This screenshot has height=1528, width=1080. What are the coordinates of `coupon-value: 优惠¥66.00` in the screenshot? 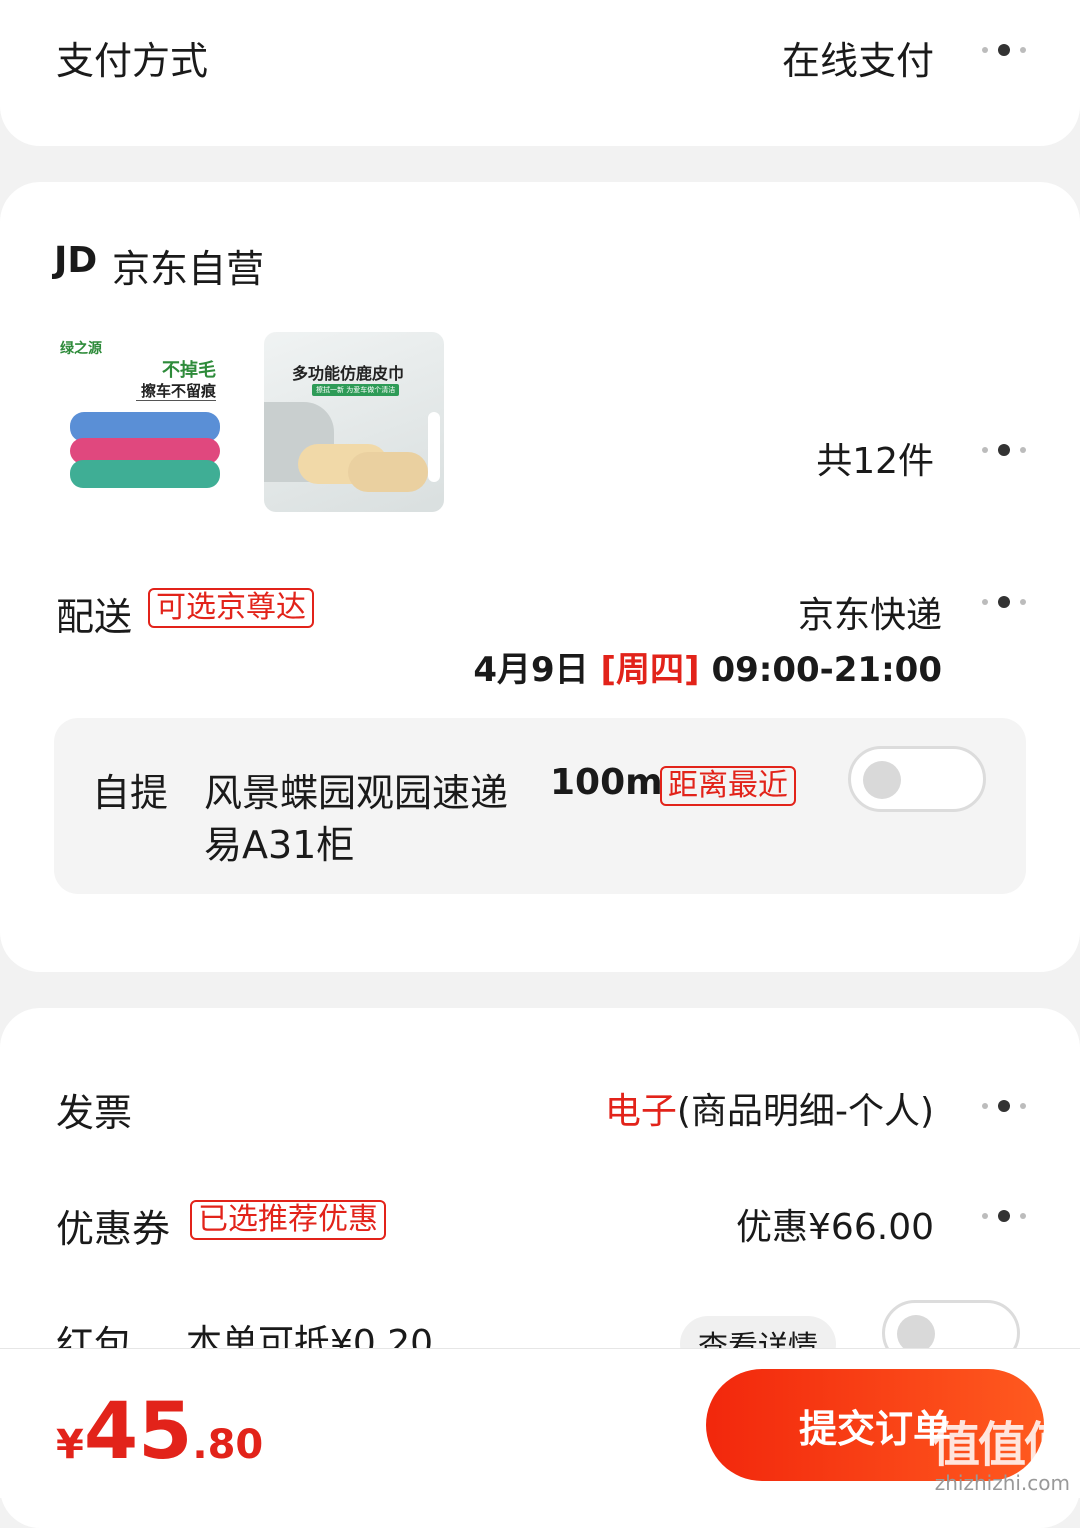 It's located at (835, 1224).